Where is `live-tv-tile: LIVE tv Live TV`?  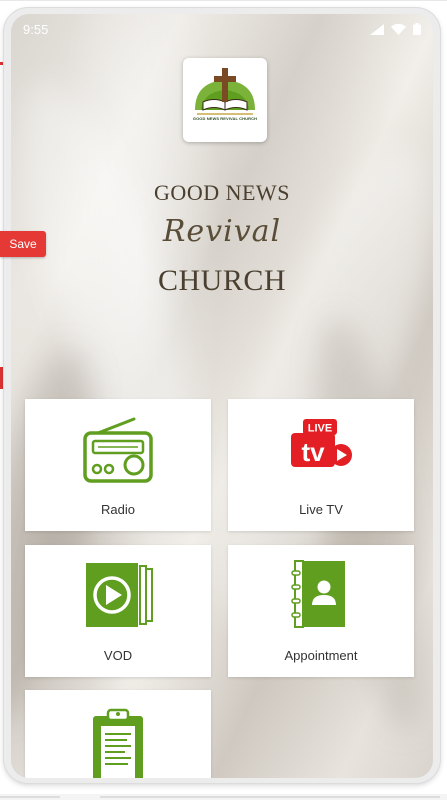
live-tv-tile: LIVE tv Live TV is located at coordinates (321, 465).